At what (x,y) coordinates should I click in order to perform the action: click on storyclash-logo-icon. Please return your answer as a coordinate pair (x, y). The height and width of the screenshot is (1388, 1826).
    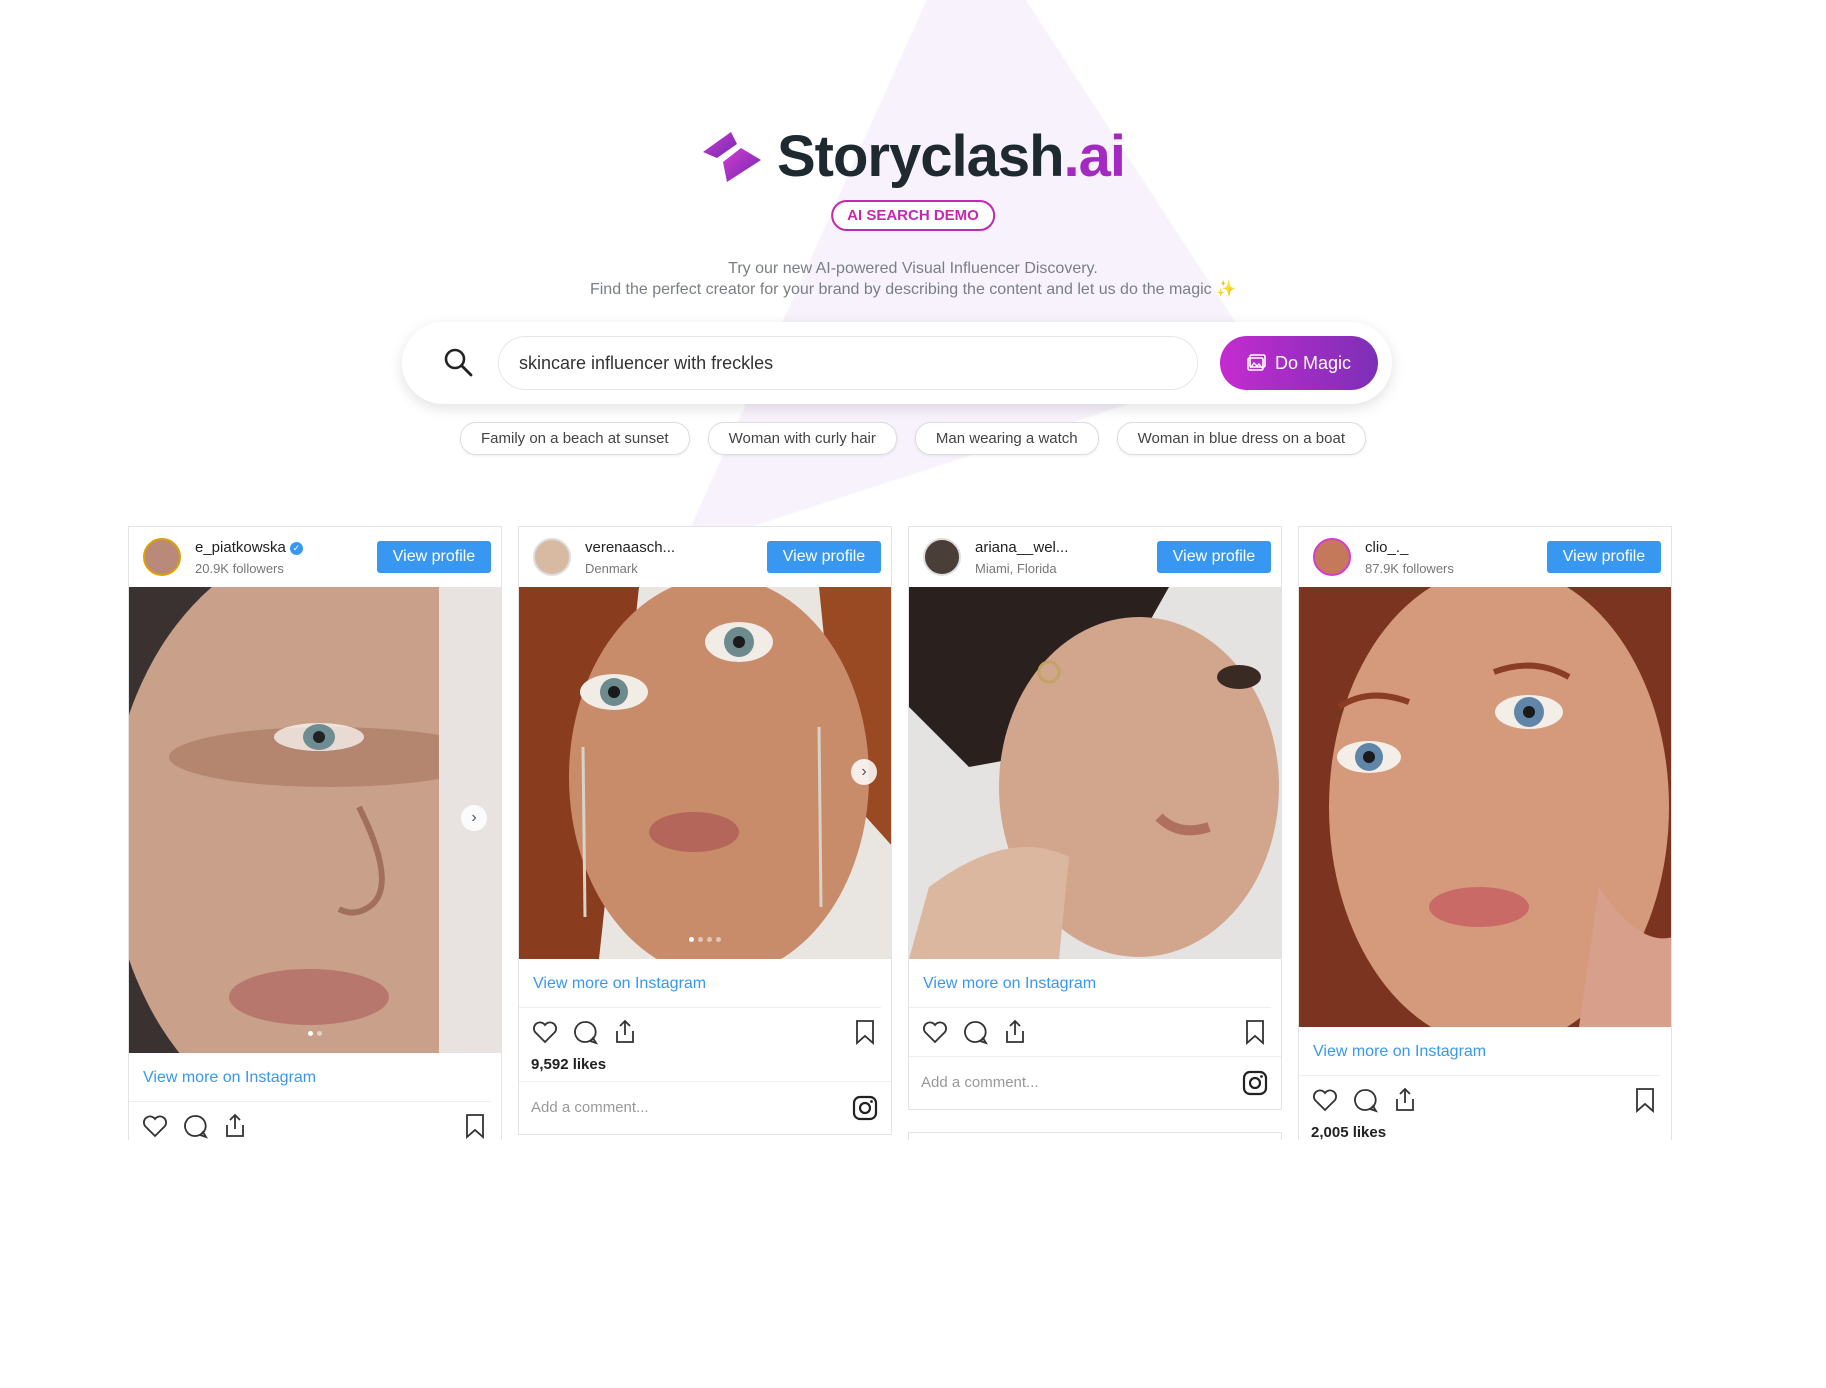
    Looking at the image, I should click on (731, 157).